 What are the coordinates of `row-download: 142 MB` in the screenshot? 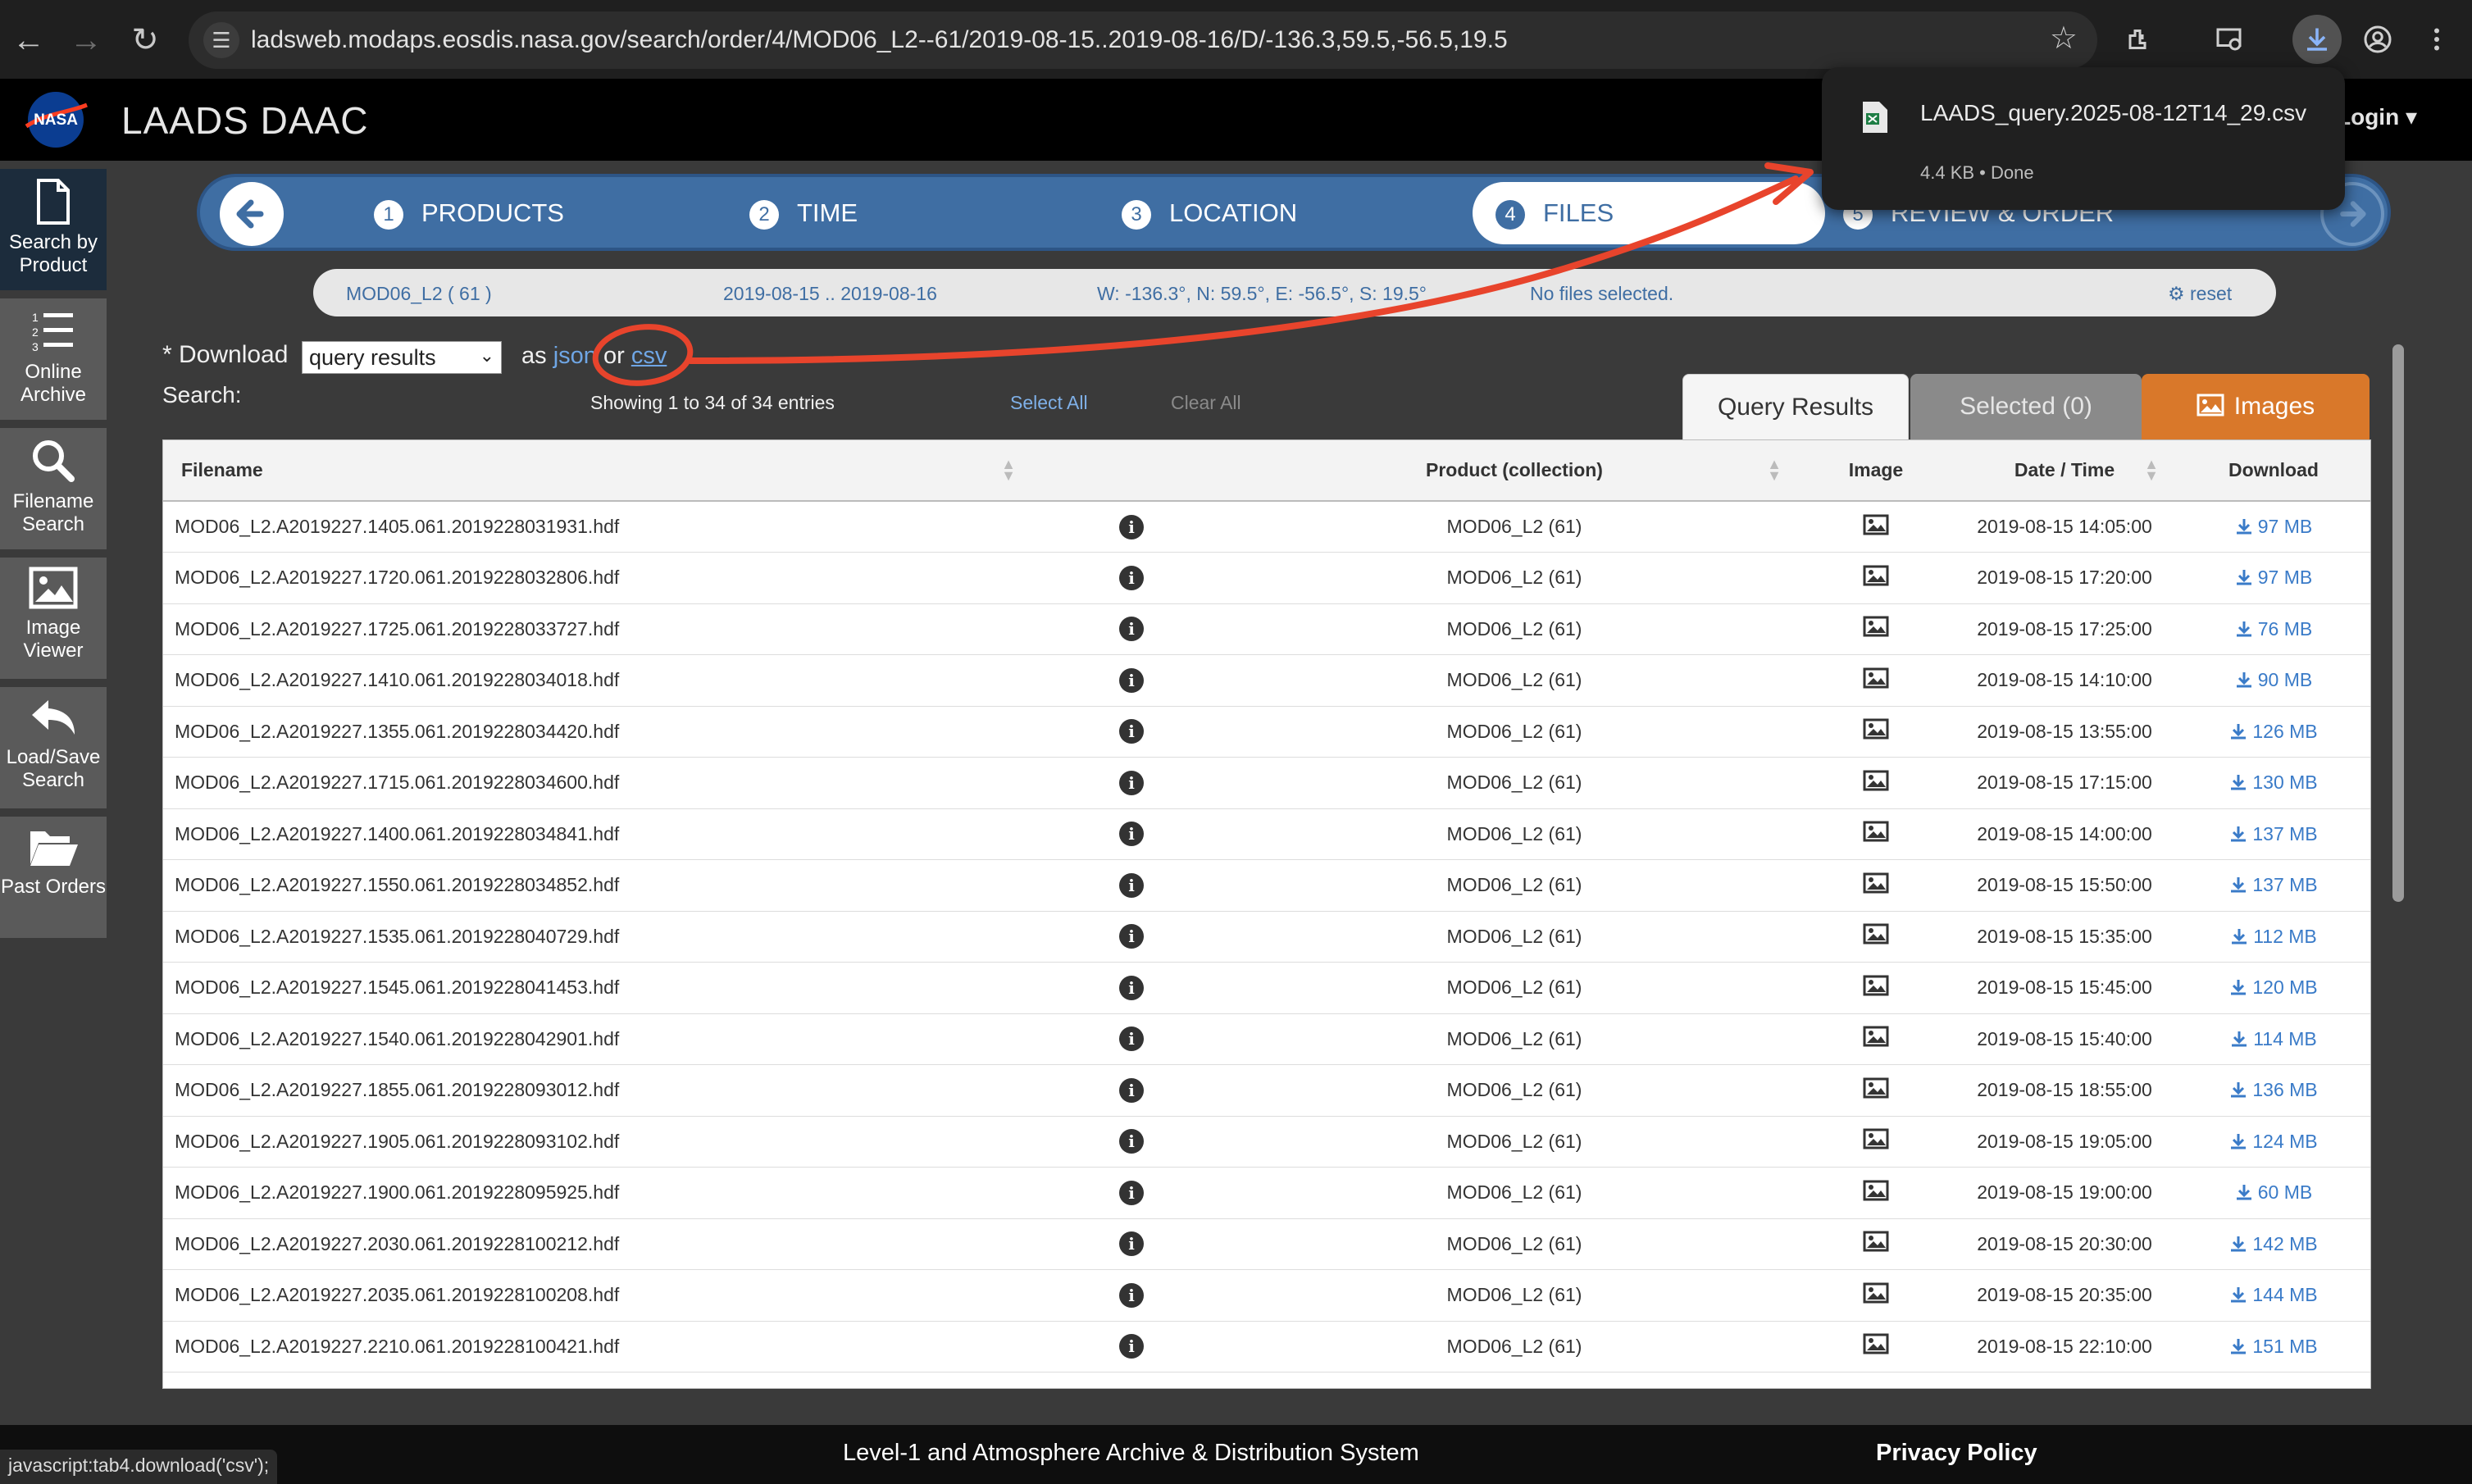 It's located at (2272, 1244).